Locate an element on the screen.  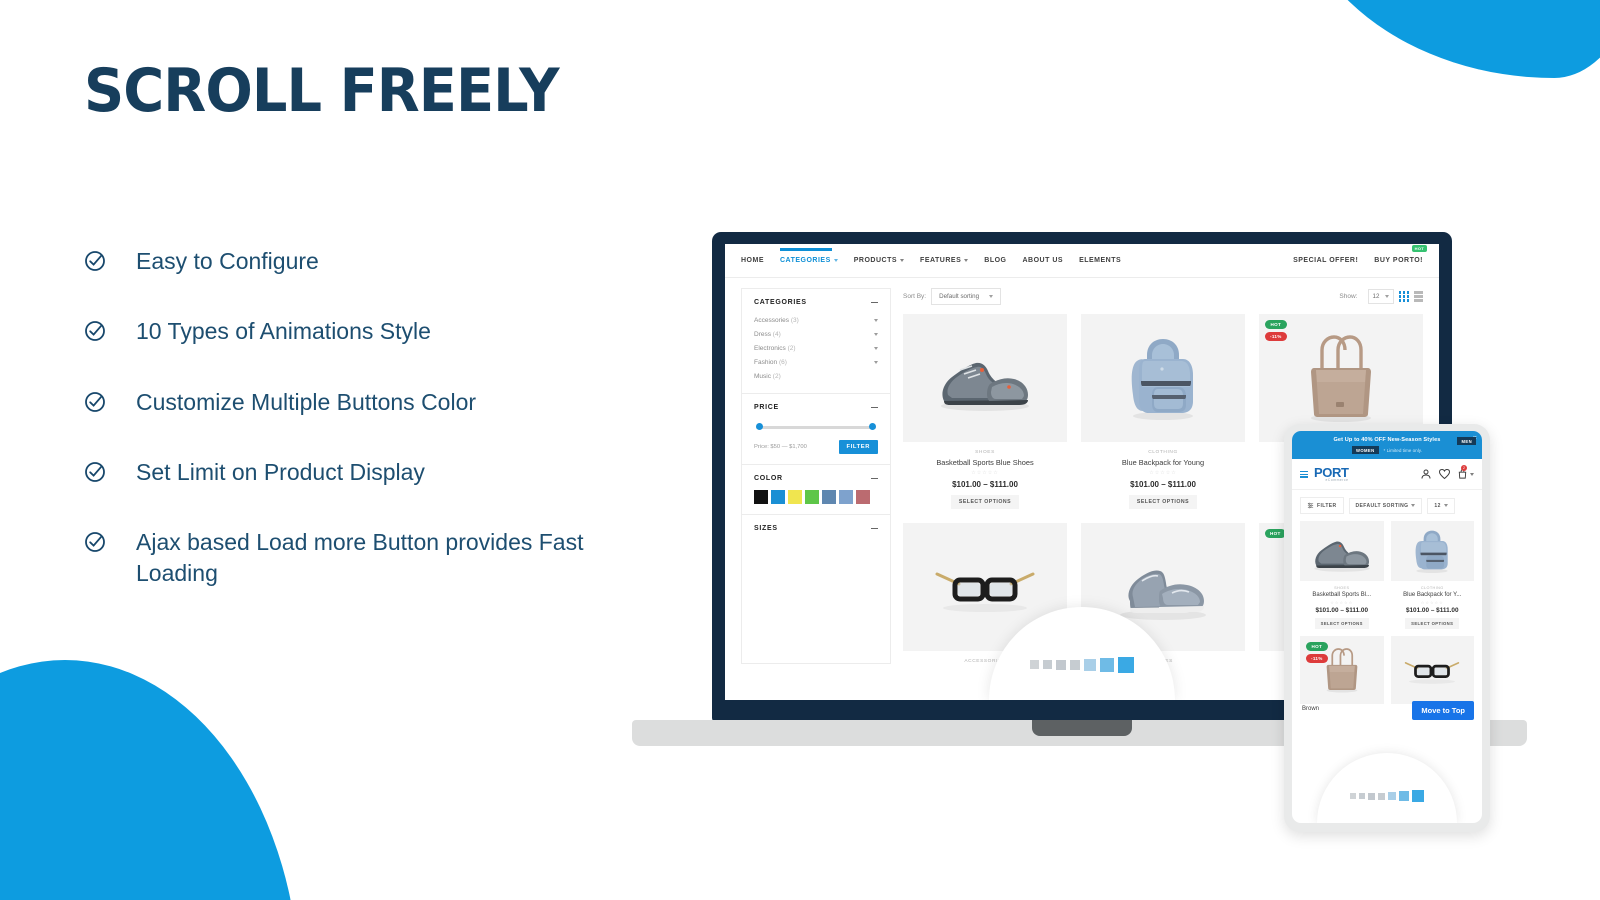
nav-item-blog: BLOG is located at coordinates (995, 260).